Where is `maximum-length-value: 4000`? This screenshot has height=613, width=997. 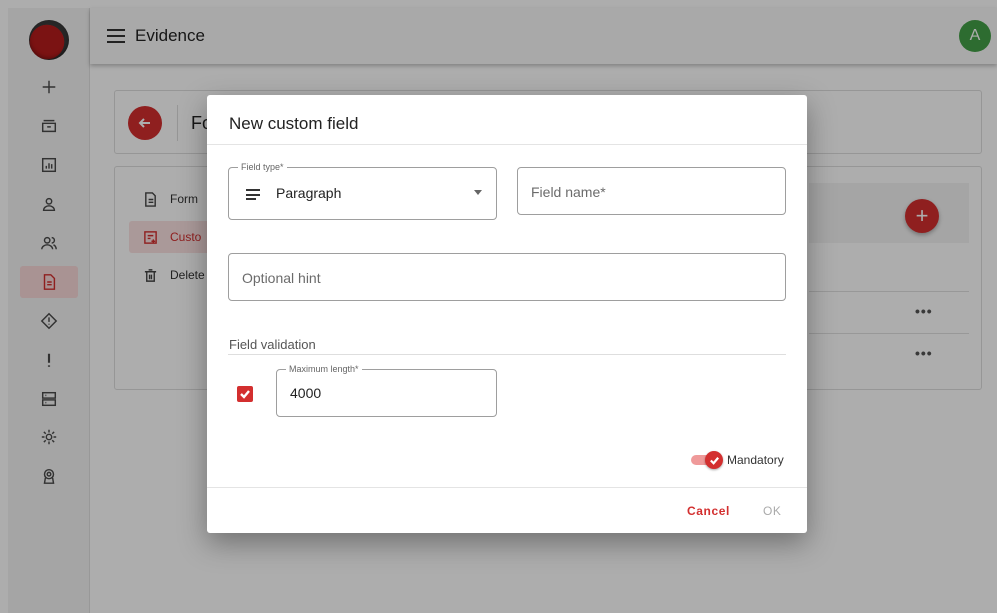 maximum-length-value: 4000 is located at coordinates (306, 393).